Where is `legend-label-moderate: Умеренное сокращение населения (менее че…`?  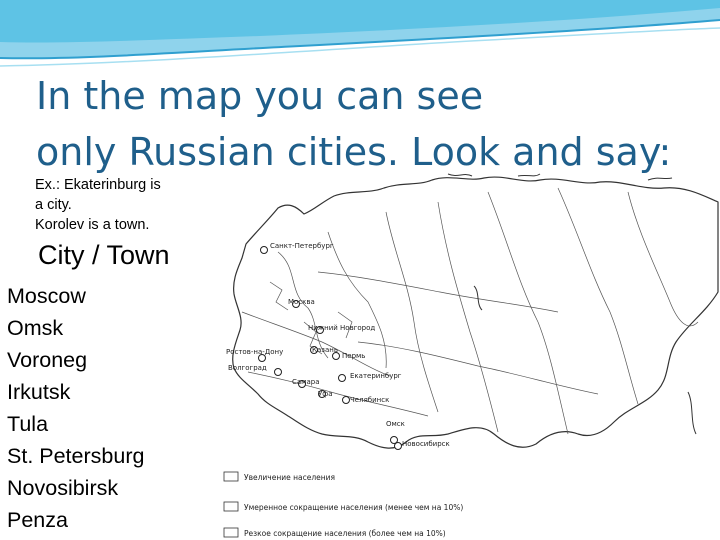
legend-label-moderate: Умеренное сокращение населения (менее че… is located at coordinates (353, 507).